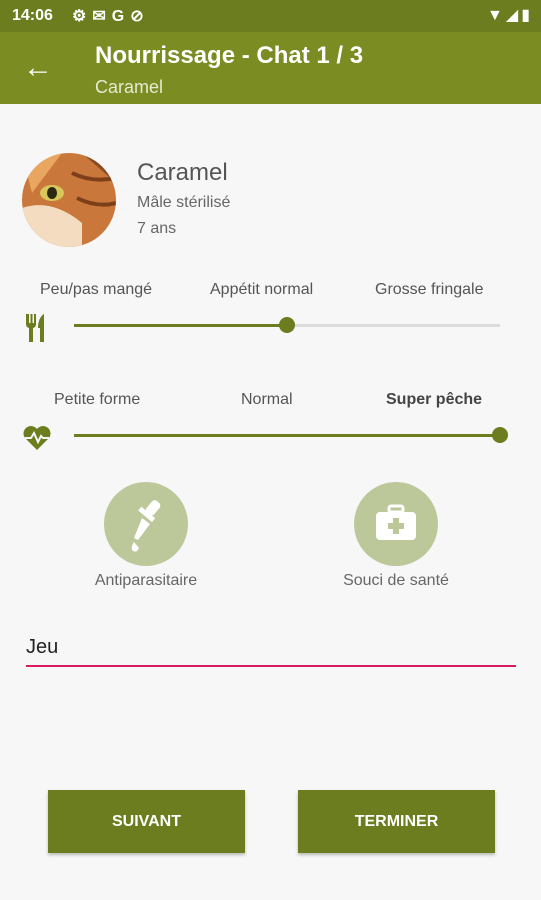 The width and height of the screenshot is (541, 900). I want to click on status-bar: 14:06 ⚙✉G⊘ ▼◢▮, so click(270, 16).